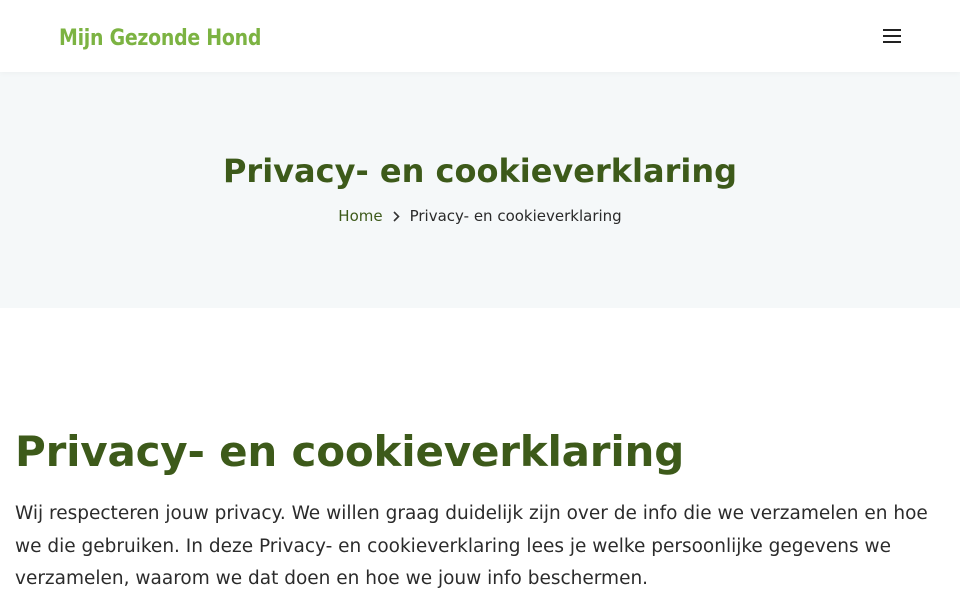  I want to click on site-header: Mijn Gezonde Hond, so click(480, 36).